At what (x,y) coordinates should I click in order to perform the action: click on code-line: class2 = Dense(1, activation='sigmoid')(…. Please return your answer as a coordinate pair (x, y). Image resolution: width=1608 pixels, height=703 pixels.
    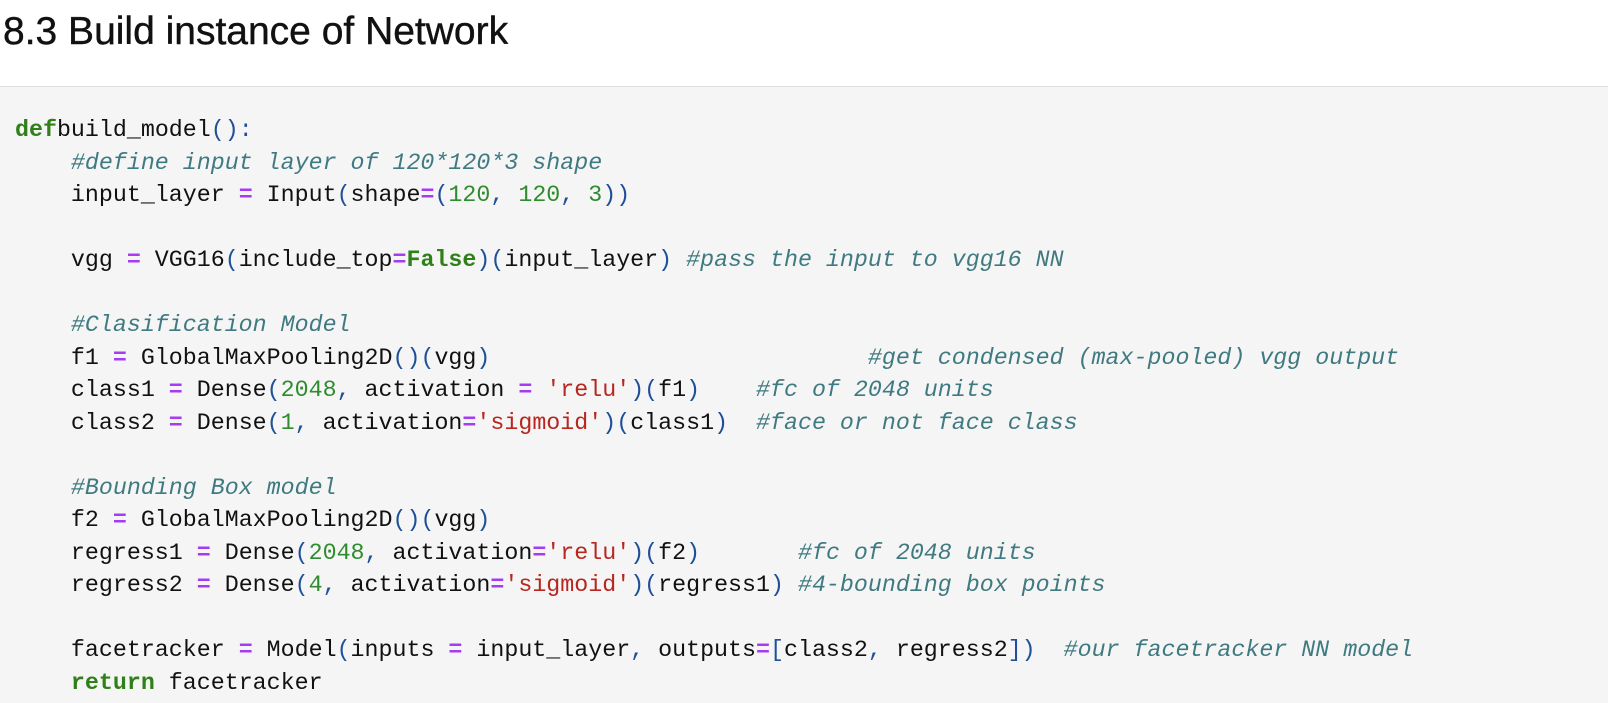
    Looking at the image, I should click on (714, 423).